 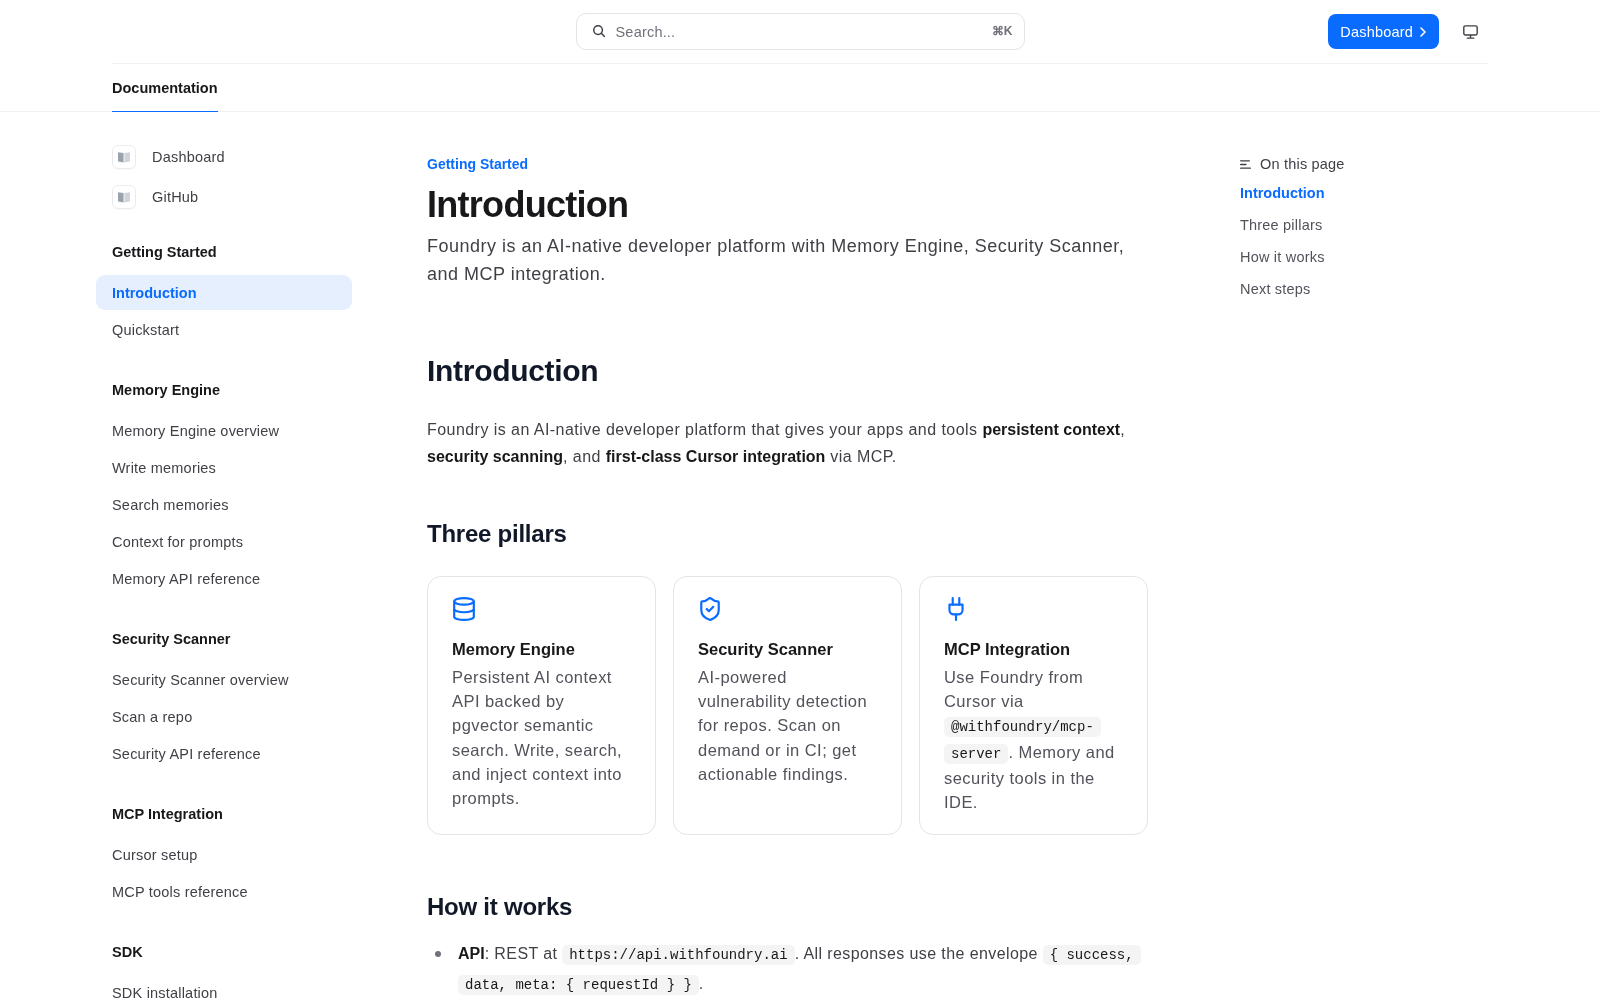 I want to click on sidebar-item: MCP tools reference, so click(x=224, y=891).